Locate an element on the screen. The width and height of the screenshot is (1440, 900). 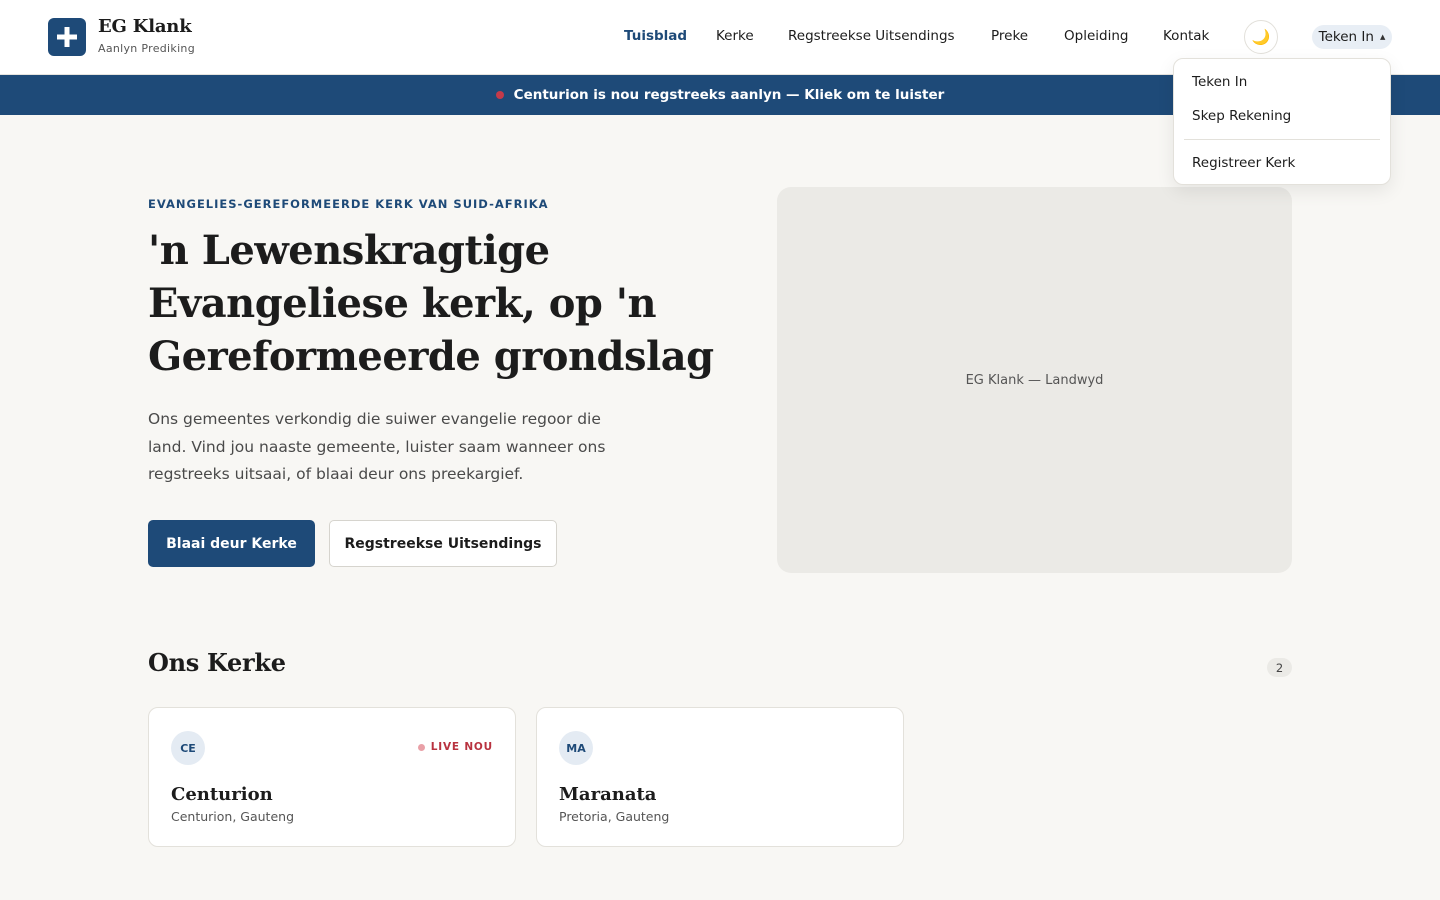
signin-label: Teken In is located at coordinates (1346, 37).